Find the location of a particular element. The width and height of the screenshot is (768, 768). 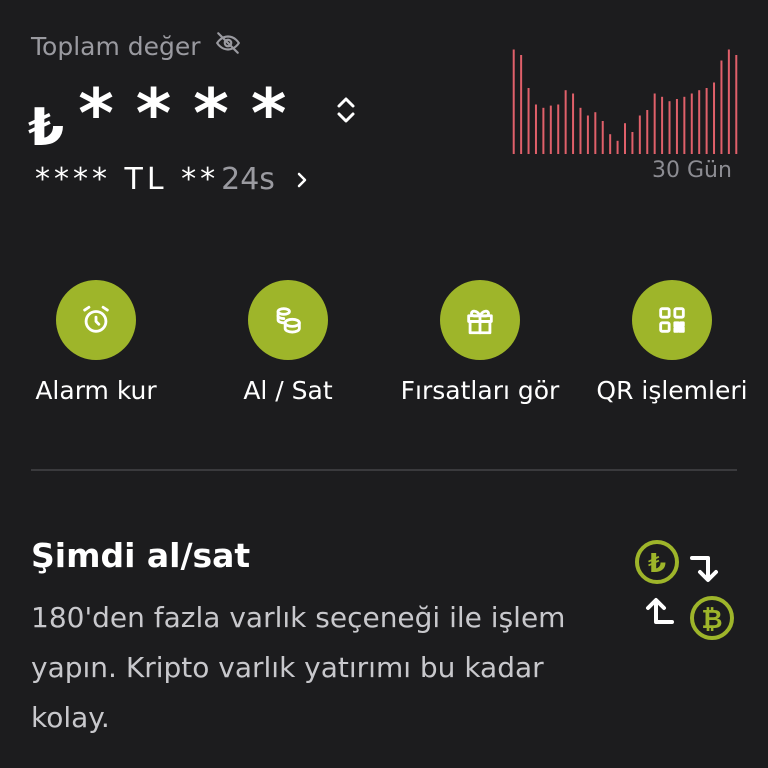

masked-change-value: **** TL ** is located at coordinates (127, 179).